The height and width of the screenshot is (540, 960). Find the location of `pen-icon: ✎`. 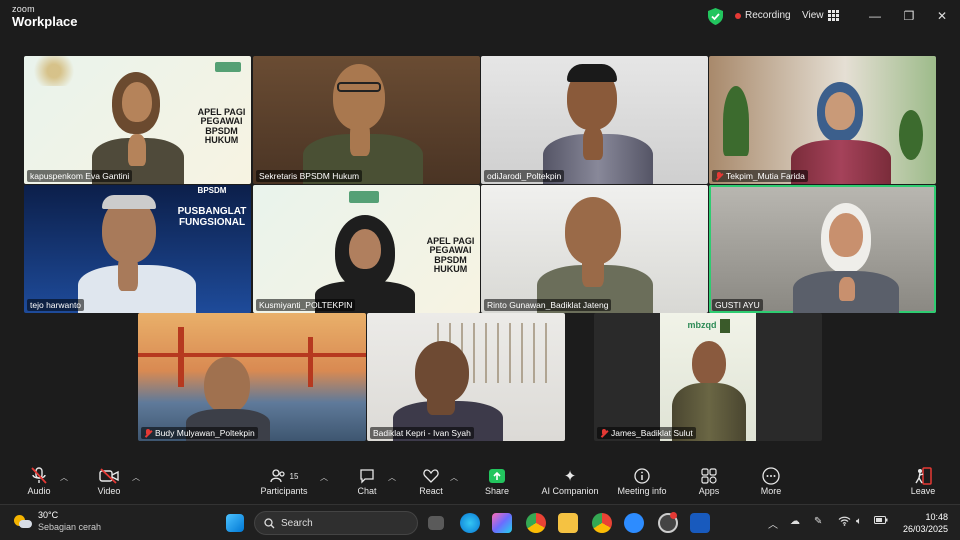

pen-icon: ✎ is located at coordinates (818, 521).